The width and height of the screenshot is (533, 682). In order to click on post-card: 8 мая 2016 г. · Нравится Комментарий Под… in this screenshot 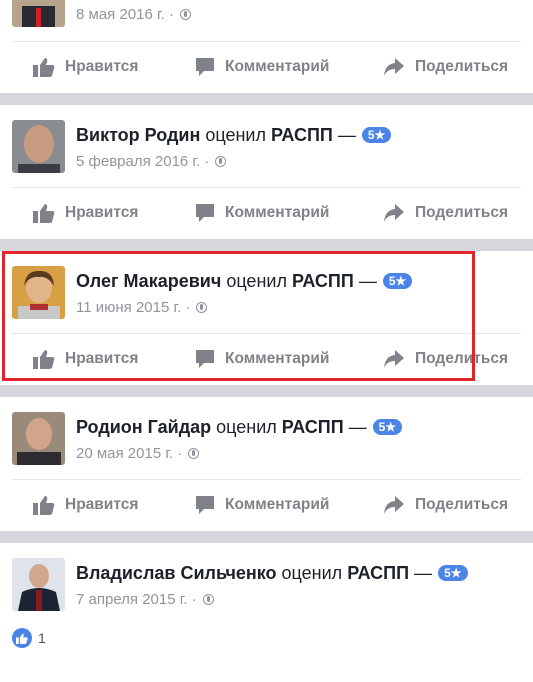, I will do `click(266, 46)`.